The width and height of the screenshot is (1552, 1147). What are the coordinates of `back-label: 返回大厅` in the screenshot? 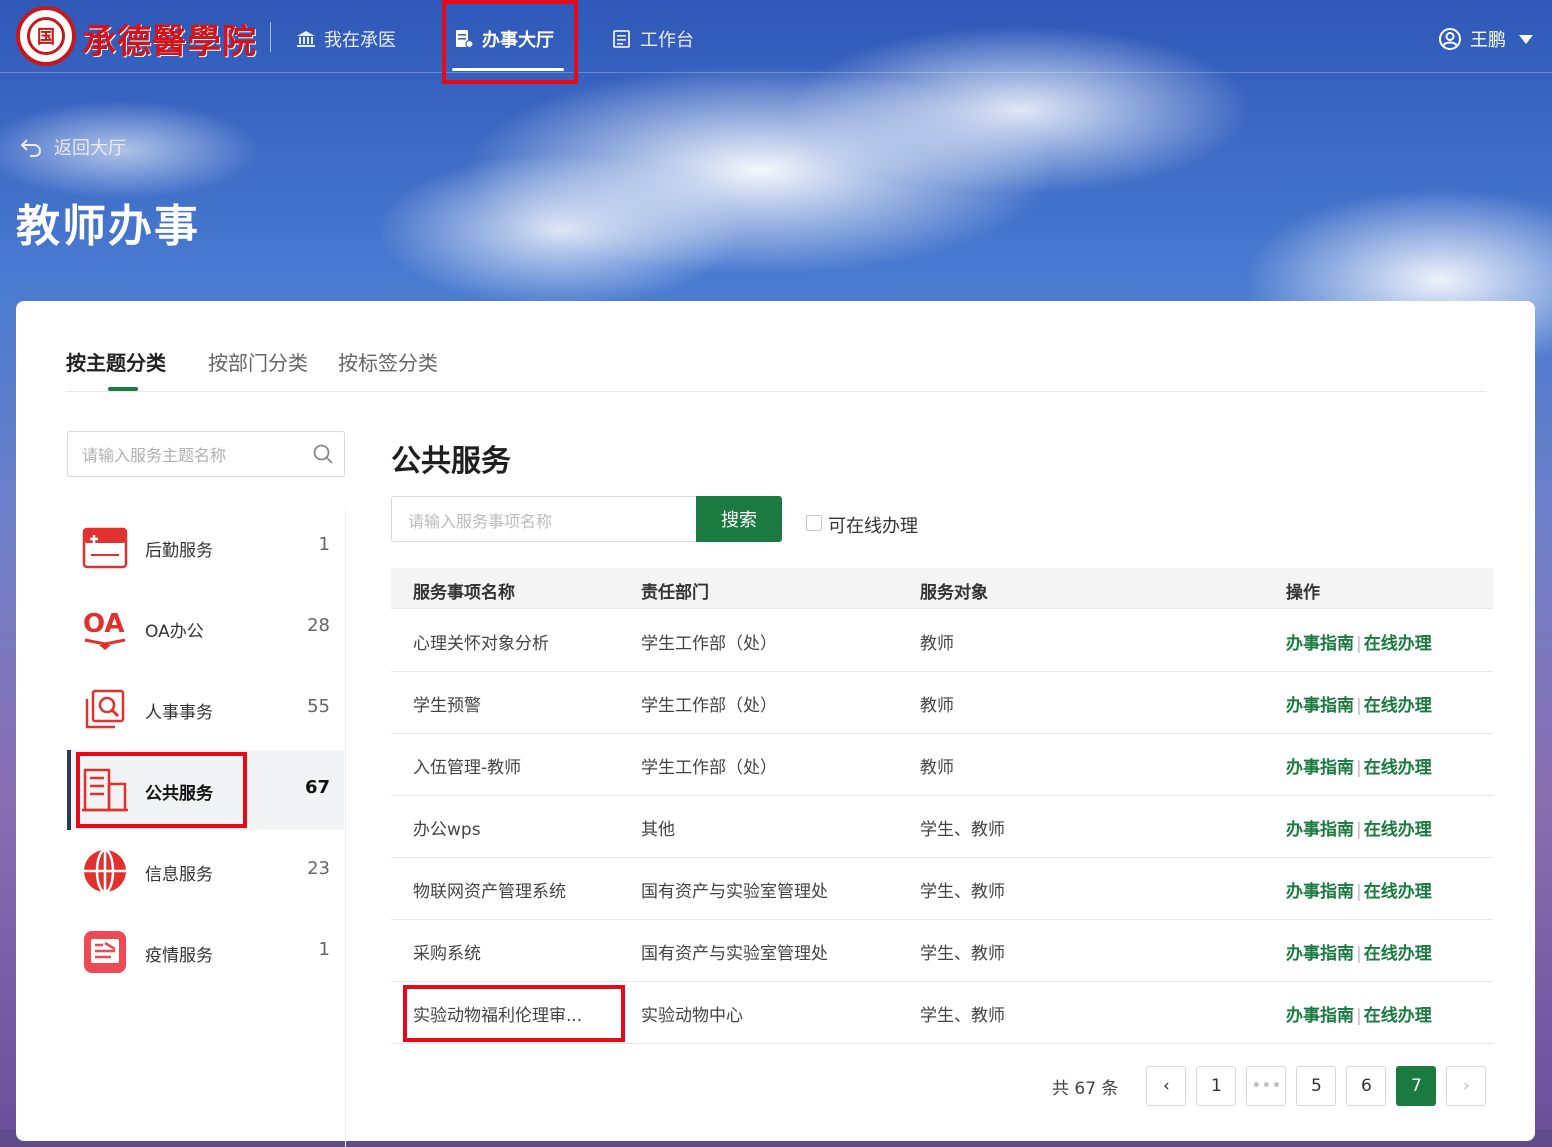 It's located at (90, 148).